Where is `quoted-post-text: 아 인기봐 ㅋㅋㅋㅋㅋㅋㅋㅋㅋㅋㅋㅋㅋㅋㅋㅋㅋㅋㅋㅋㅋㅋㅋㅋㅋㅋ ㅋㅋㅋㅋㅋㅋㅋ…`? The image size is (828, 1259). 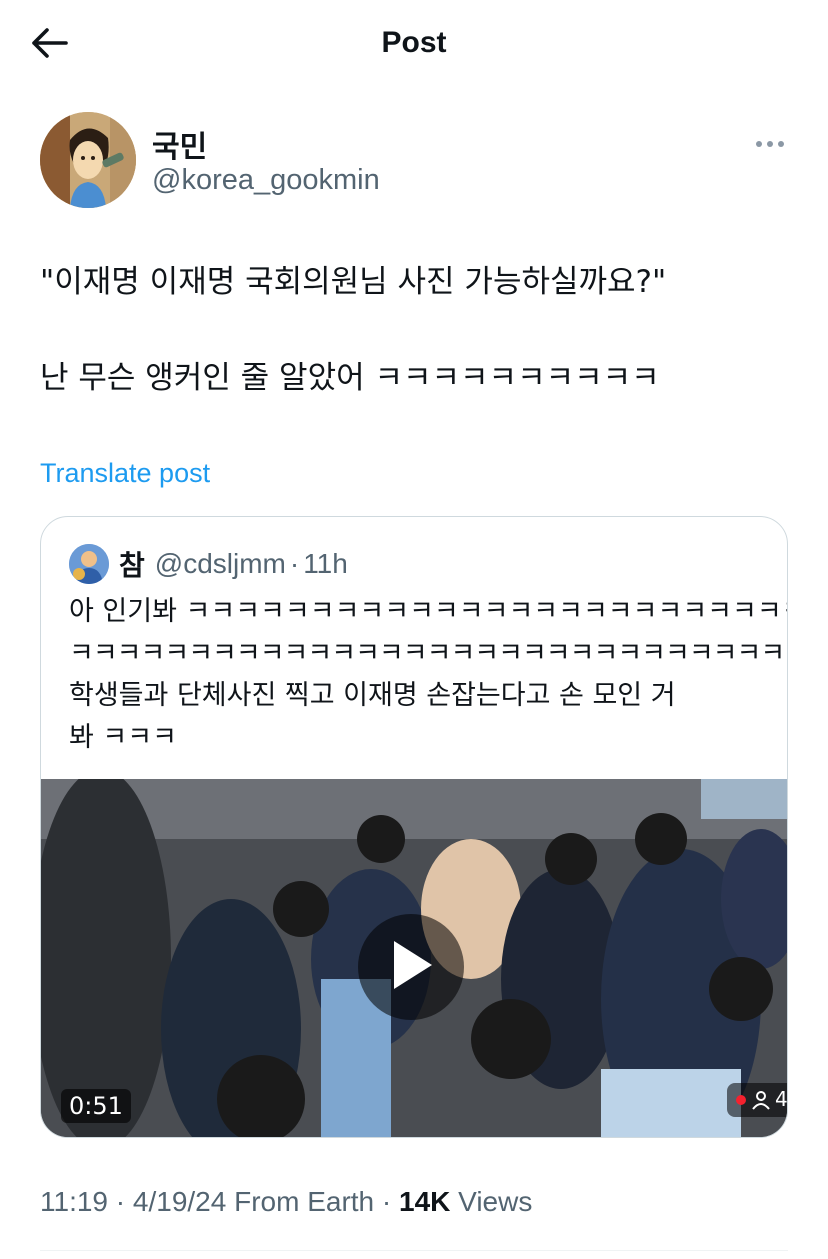 quoted-post-text: 아 인기봐 ㅋㅋㅋㅋㅋㅋㅋㅋㅋㅋㅋㅋㅋㅋㅋㅋㅋㅋㅋㅋㅋㅋㅋㅋㅋㅋ ㅋㅋㅋㅋㅋㅋㅋ… is located at coordinates (428, 675).